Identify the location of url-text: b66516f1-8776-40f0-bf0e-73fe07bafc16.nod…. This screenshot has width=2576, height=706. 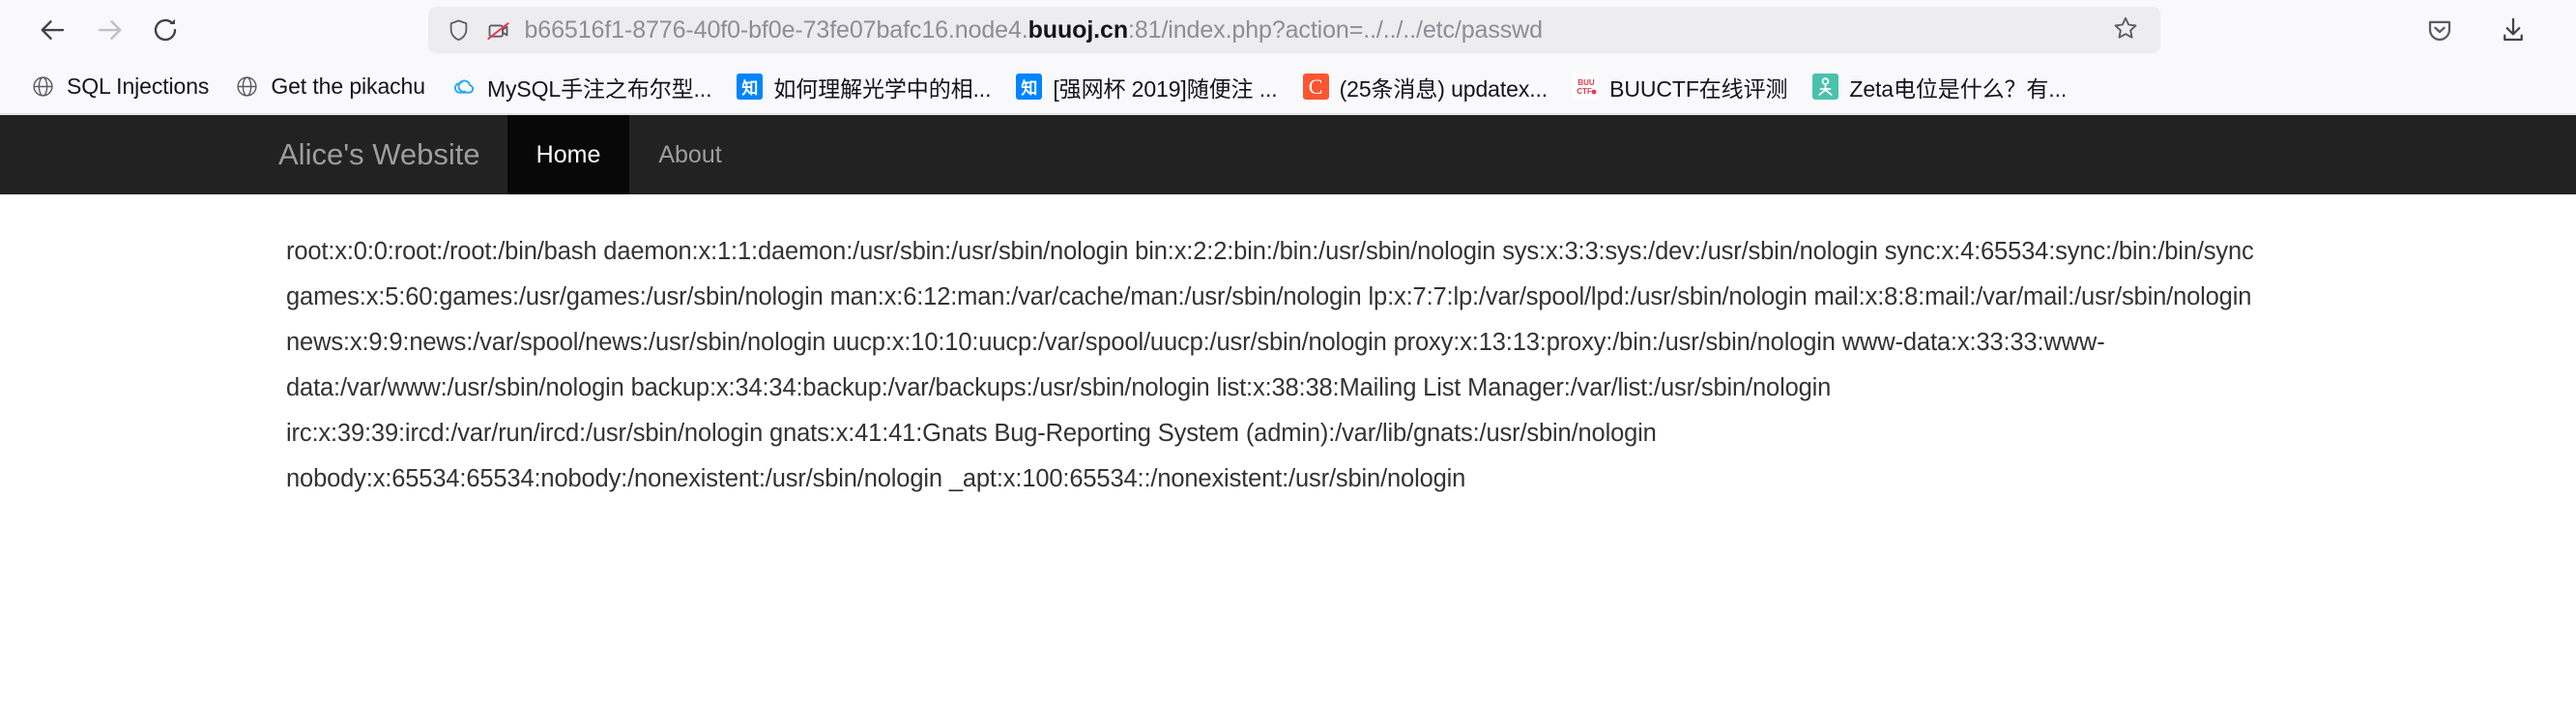
(1309, 30).